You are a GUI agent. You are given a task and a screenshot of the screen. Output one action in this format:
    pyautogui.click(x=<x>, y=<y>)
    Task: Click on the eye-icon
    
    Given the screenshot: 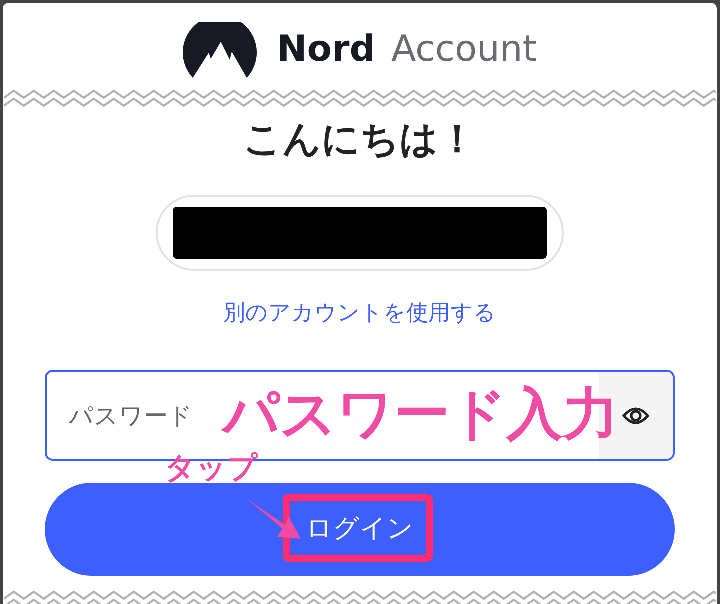 What is the action you would take?
    pyautogui.click(x=636, y=416)
    